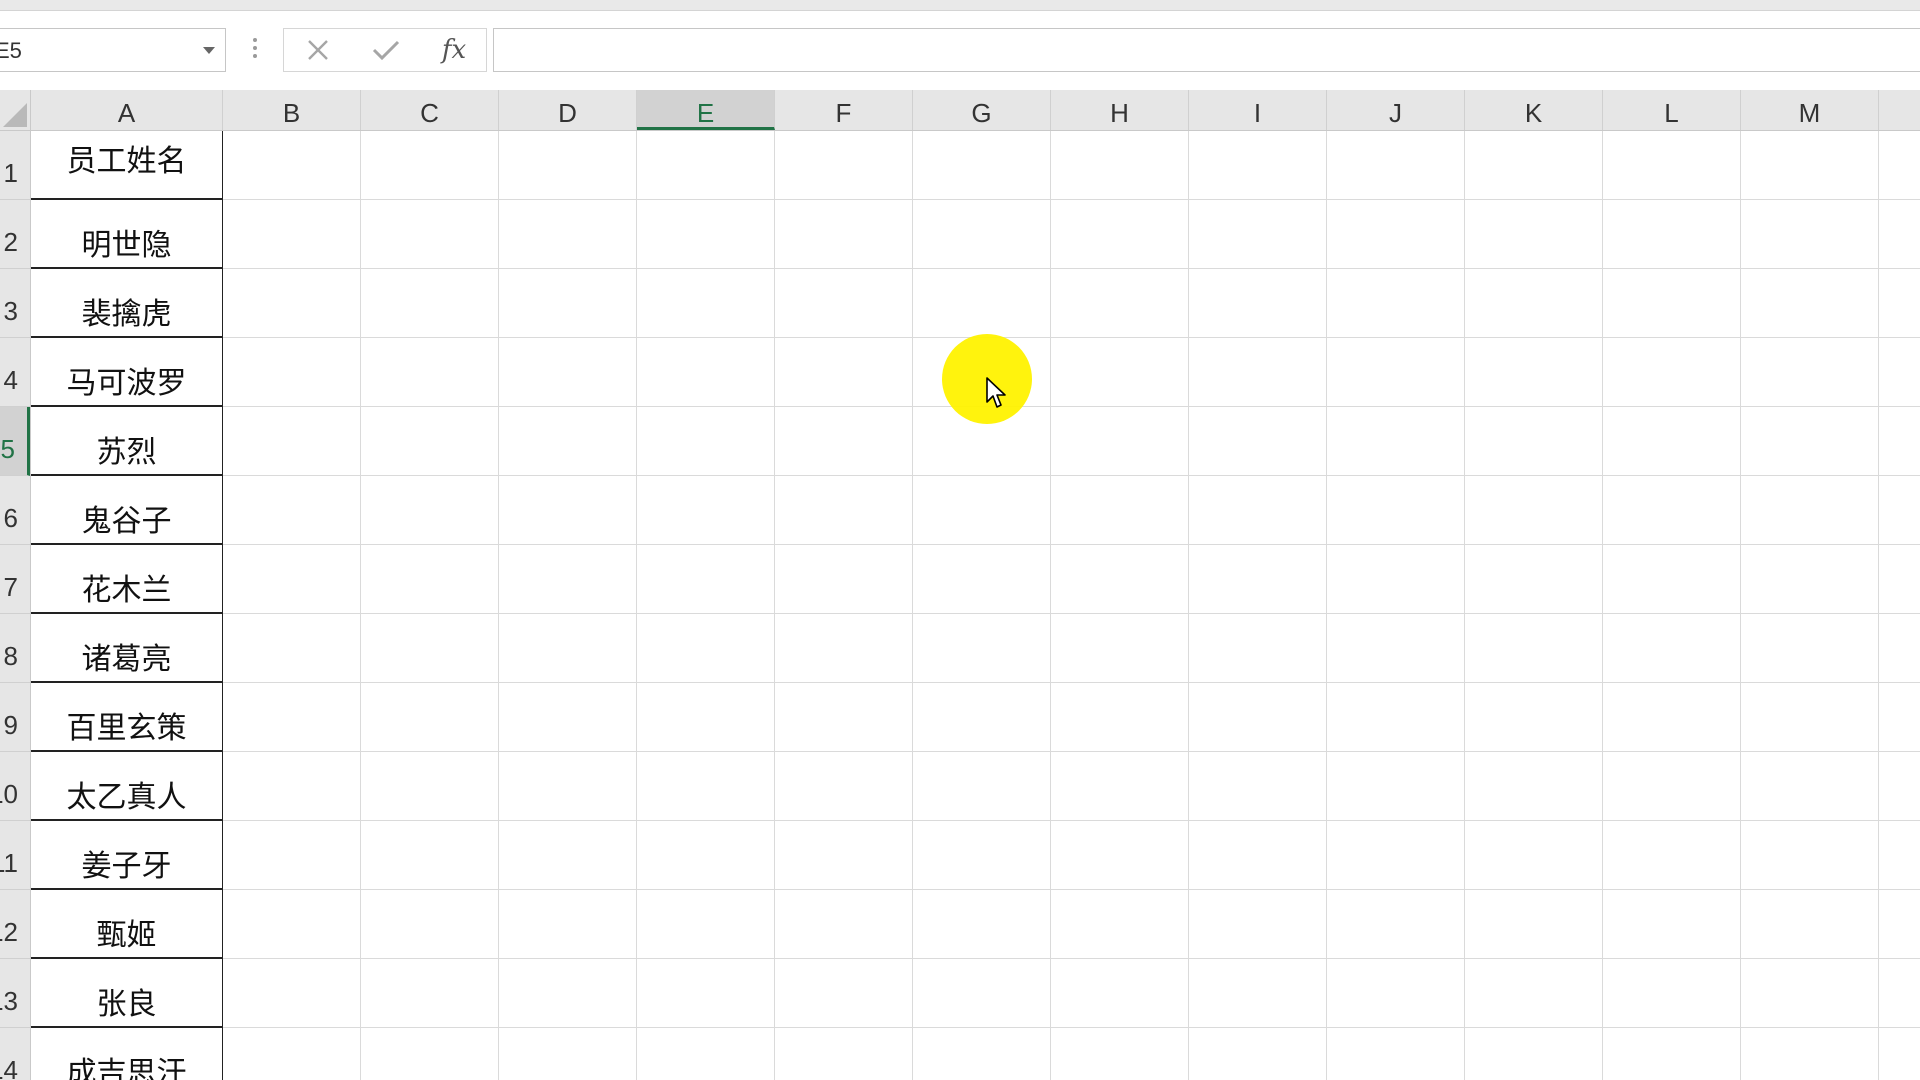 This screenshot has height=1080, width=1920. Describe the element at coordinates (9, 794) in the screenshot. I see `row-number: 10` at that location.